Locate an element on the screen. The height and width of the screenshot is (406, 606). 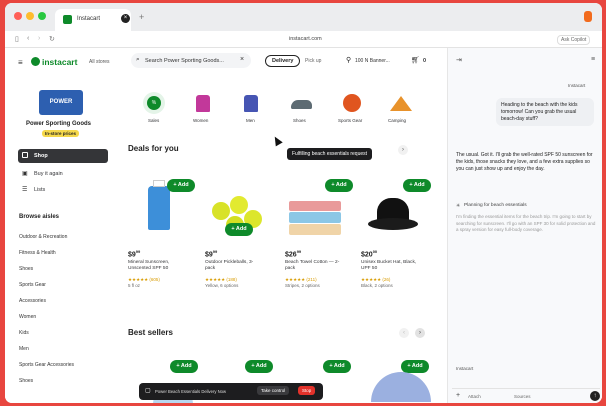
aisle-item: Kids is located at coordinates (24, 333).